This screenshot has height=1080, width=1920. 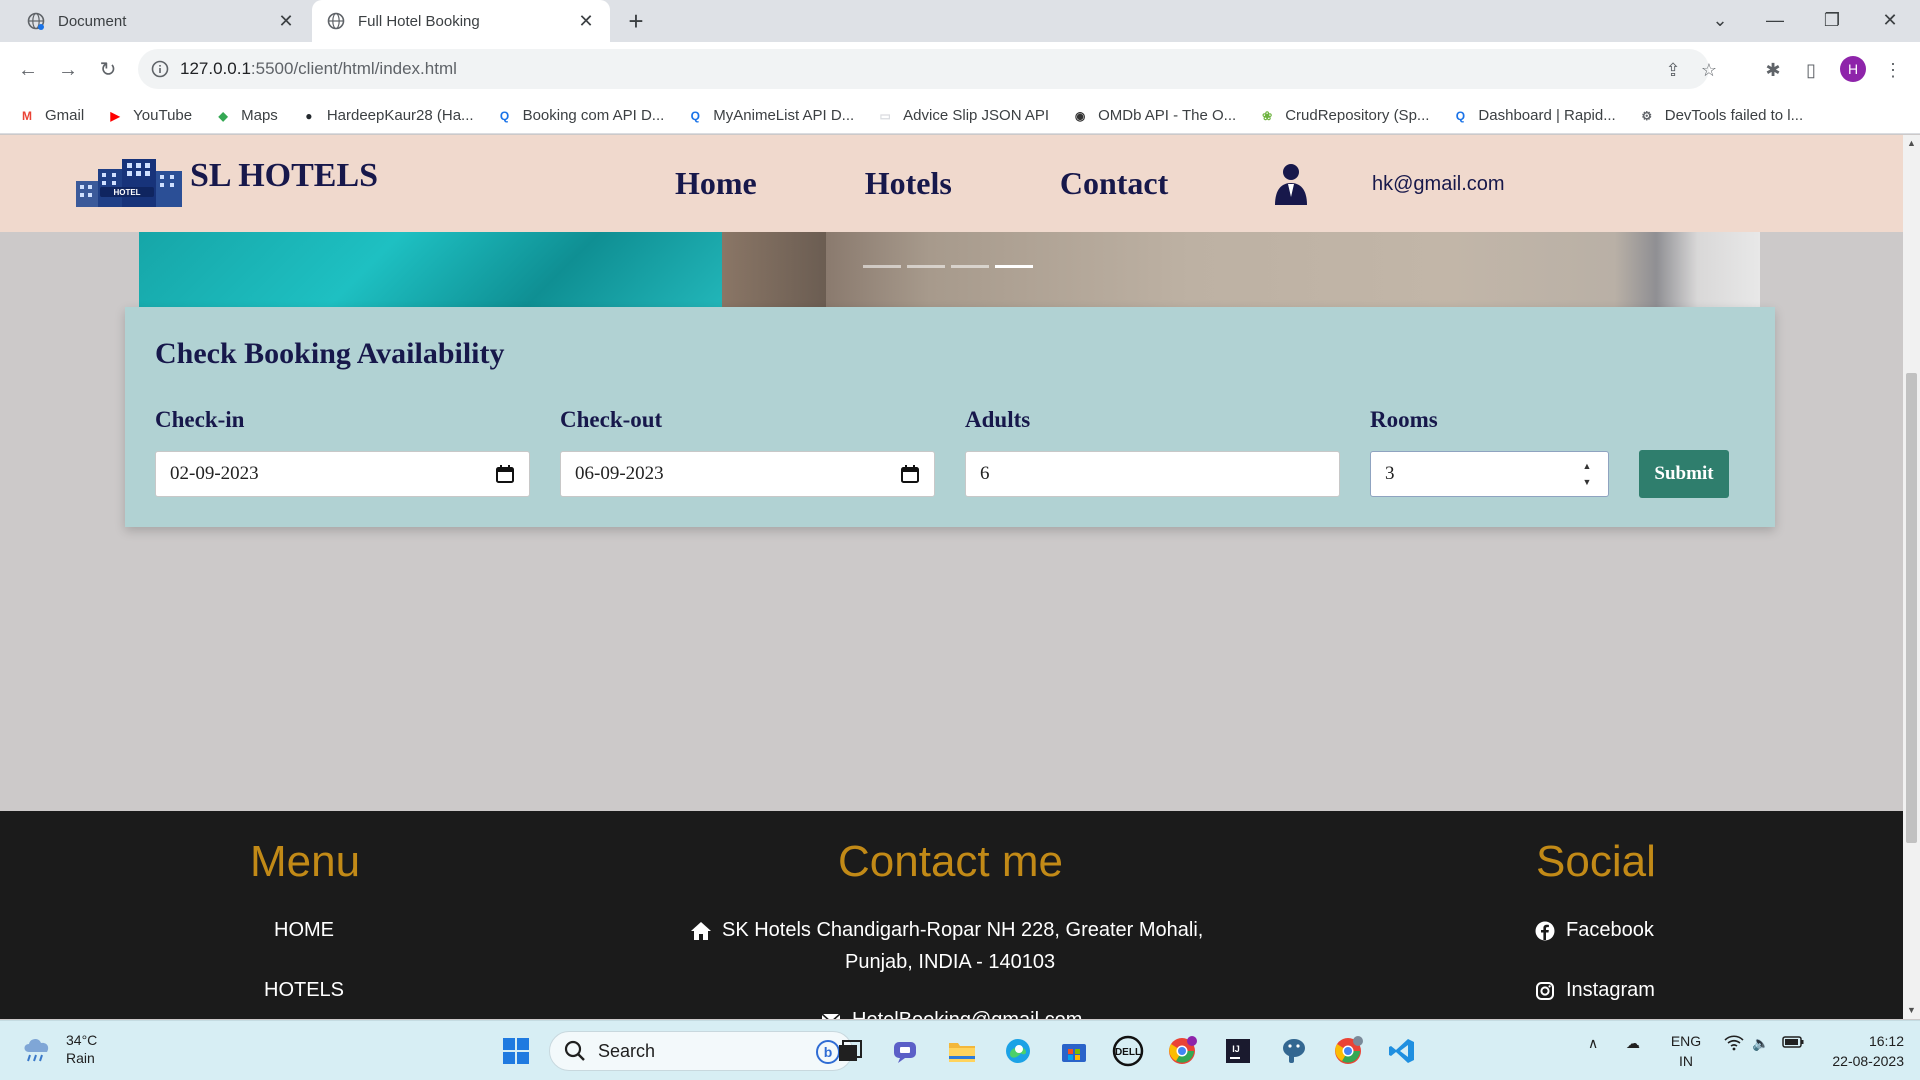 I want to click on submit-button: Submit, so click(x=1684, y=474).